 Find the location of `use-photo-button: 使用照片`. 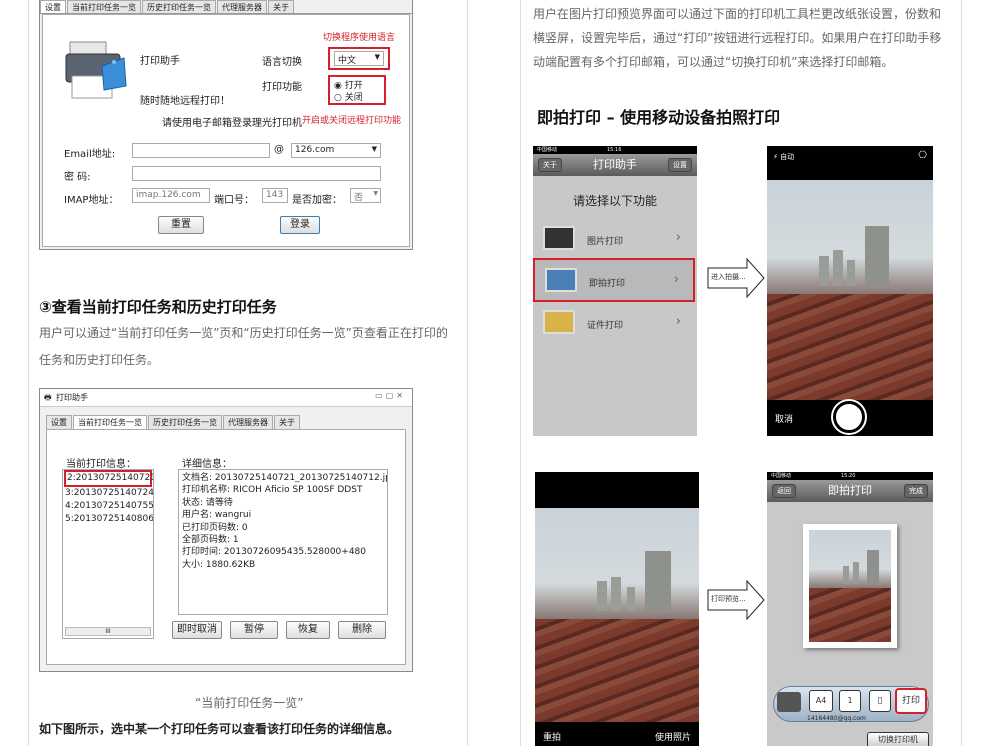

use-photo-button: 使用照片 is located at coordinates (673, 736).